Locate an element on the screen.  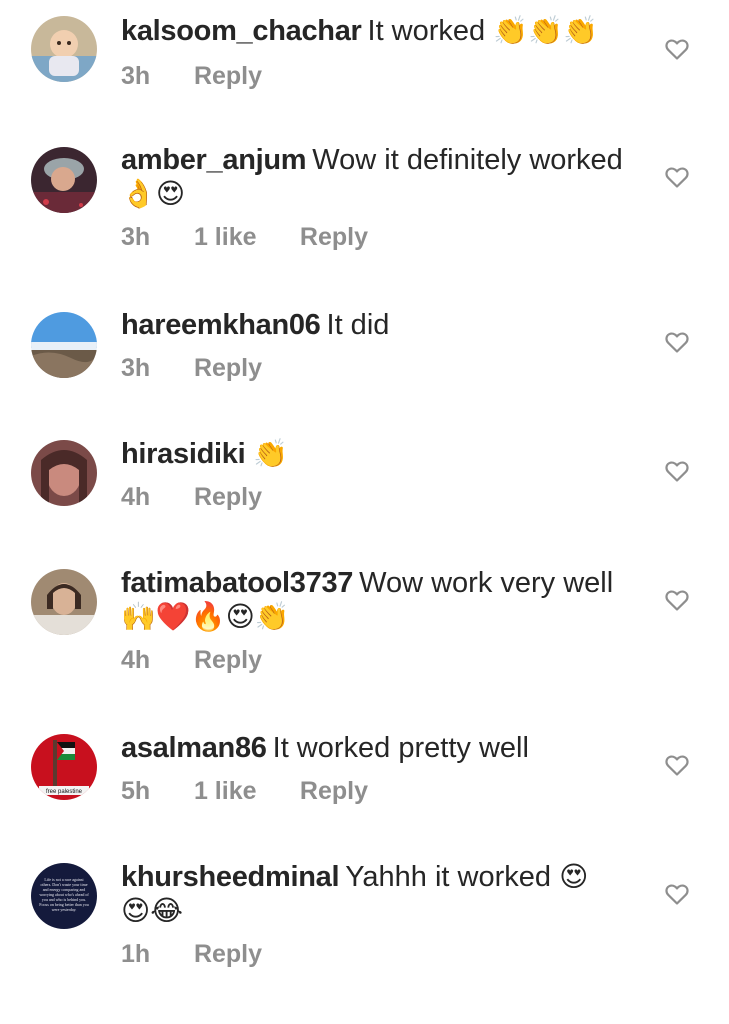
comment-emoji: 👏👏👏 is located at coordinates (545, 30).